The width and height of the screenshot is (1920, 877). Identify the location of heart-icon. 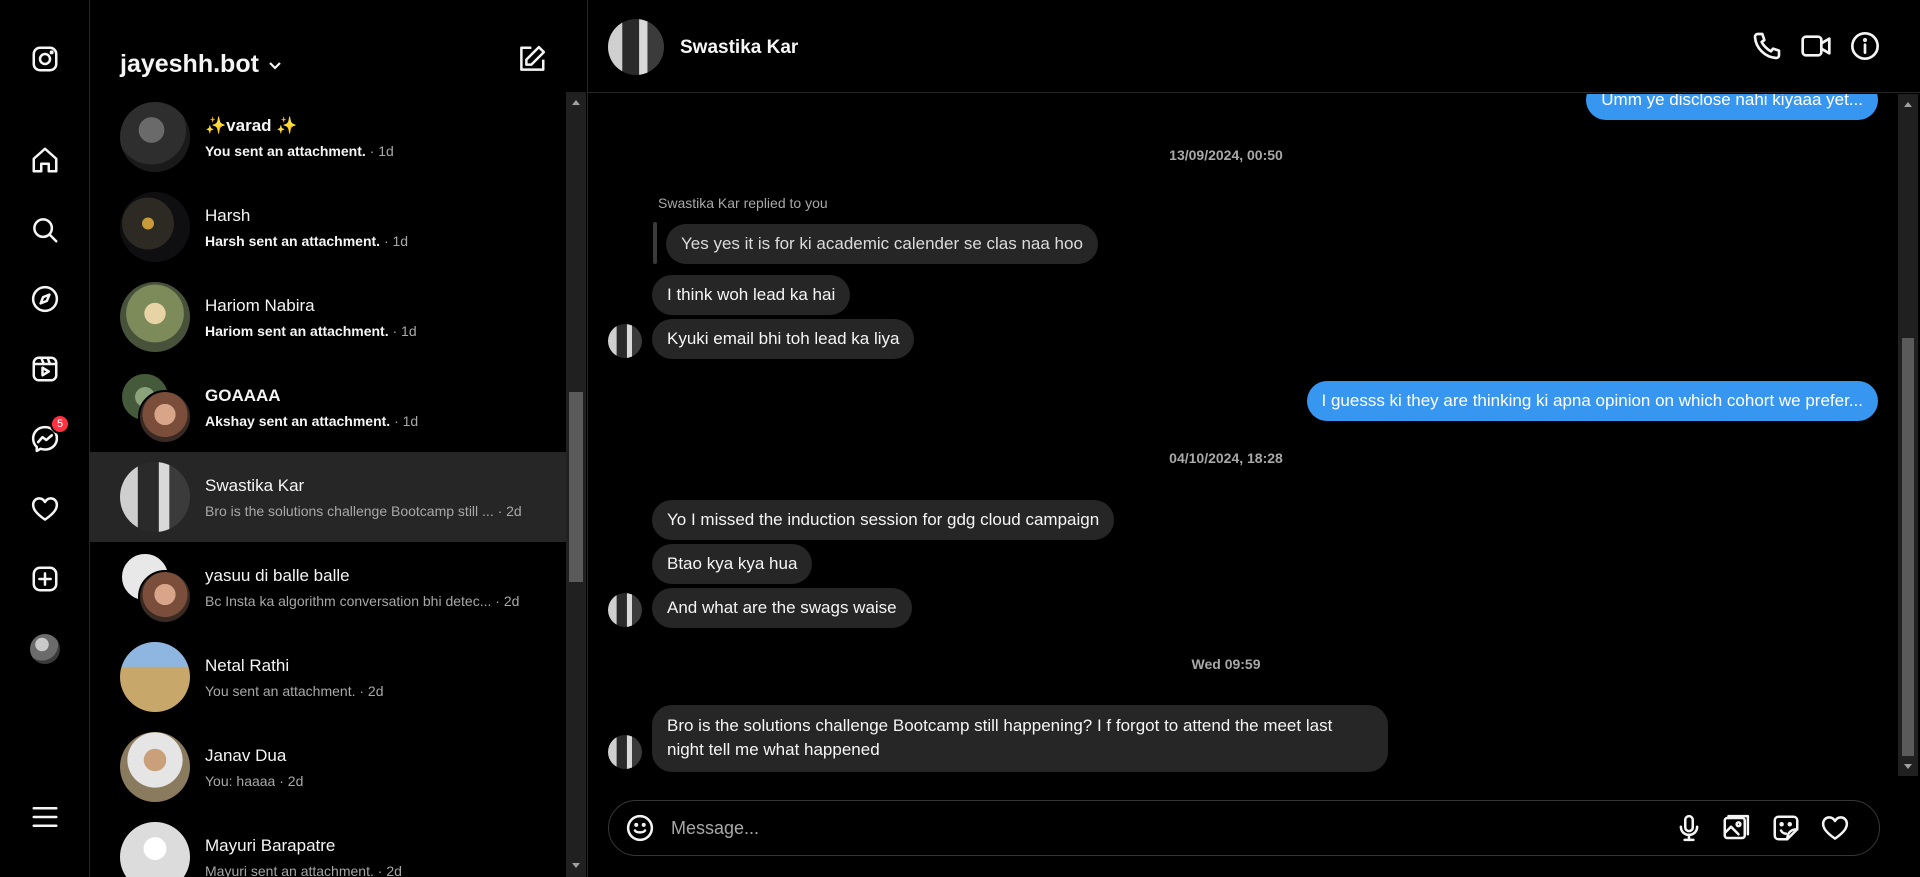
(1835, 828).